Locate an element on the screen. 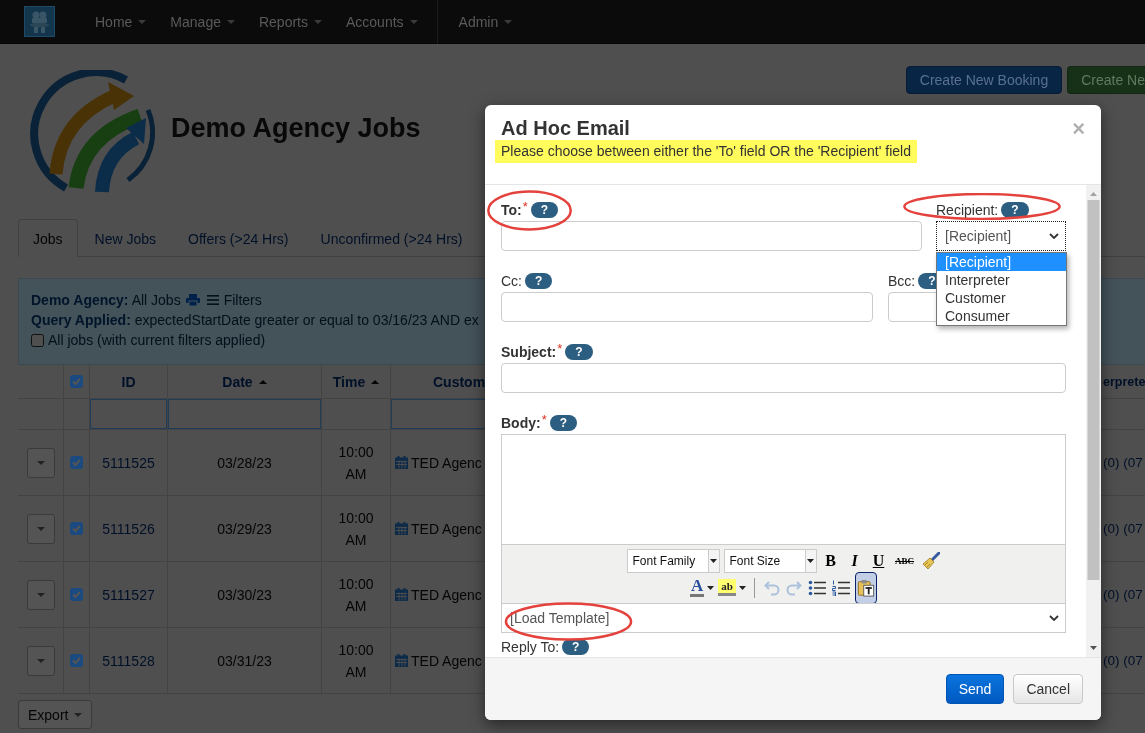 The width and height of the screenshot is (1145, 733). tab: Unconfirmed (>24 Hrs) is located at coordinates (391, 237).